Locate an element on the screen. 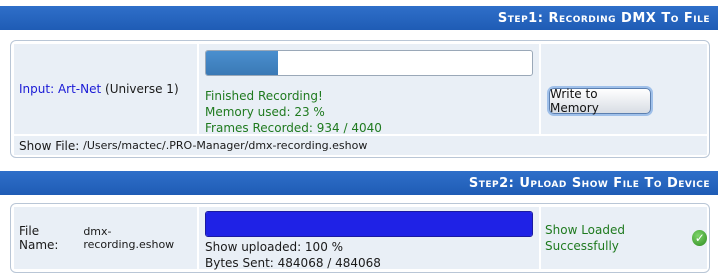  step2-header-title: Upload Show File To Device is located at coordinates (614, 183).